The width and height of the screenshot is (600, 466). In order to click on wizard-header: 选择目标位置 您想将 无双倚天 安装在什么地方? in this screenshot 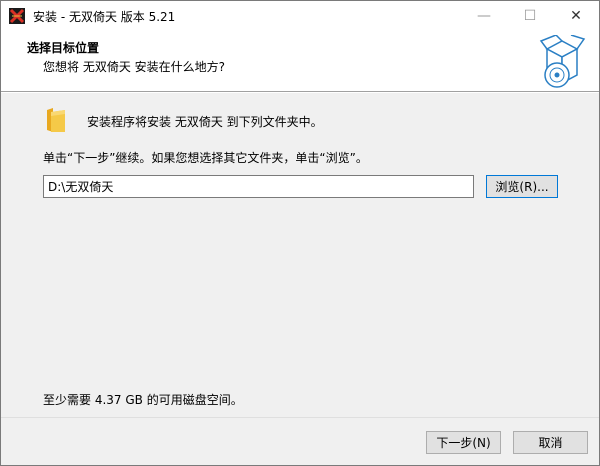, I will do `click(300, 61)`.